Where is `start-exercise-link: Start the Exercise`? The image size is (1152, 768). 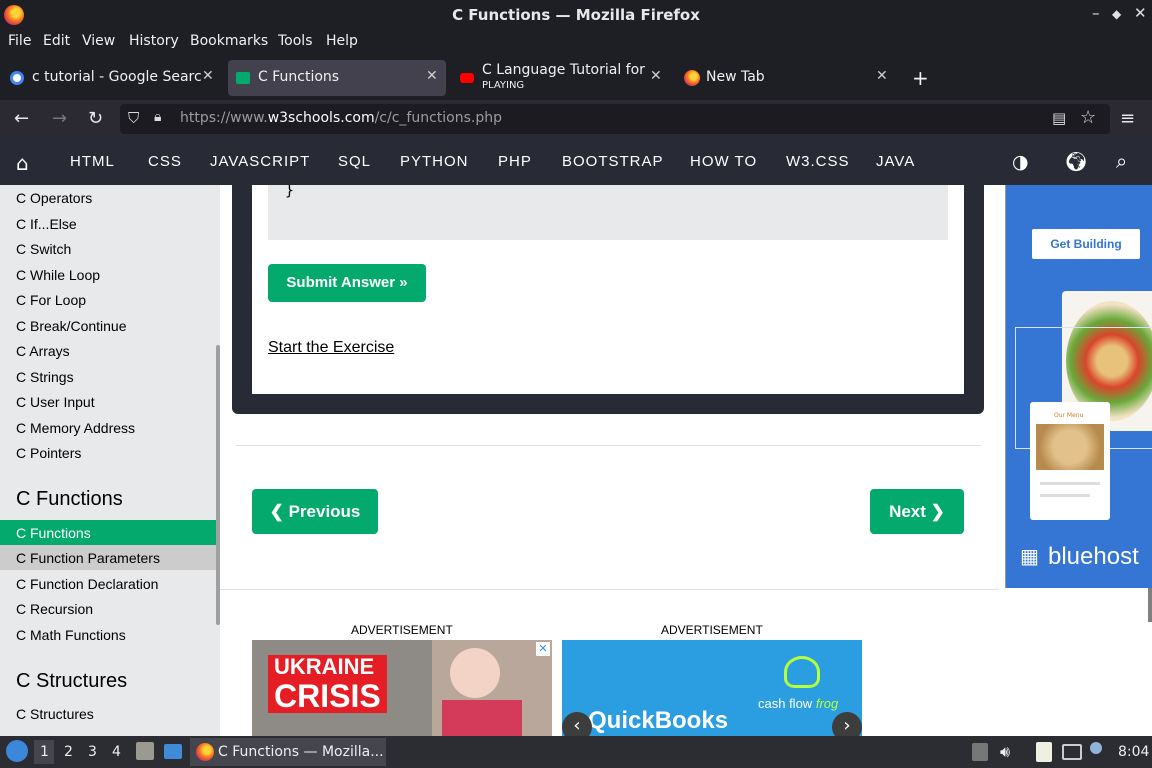
start-exercise-link: Start the Exercise is located at coordinates (331, 348).